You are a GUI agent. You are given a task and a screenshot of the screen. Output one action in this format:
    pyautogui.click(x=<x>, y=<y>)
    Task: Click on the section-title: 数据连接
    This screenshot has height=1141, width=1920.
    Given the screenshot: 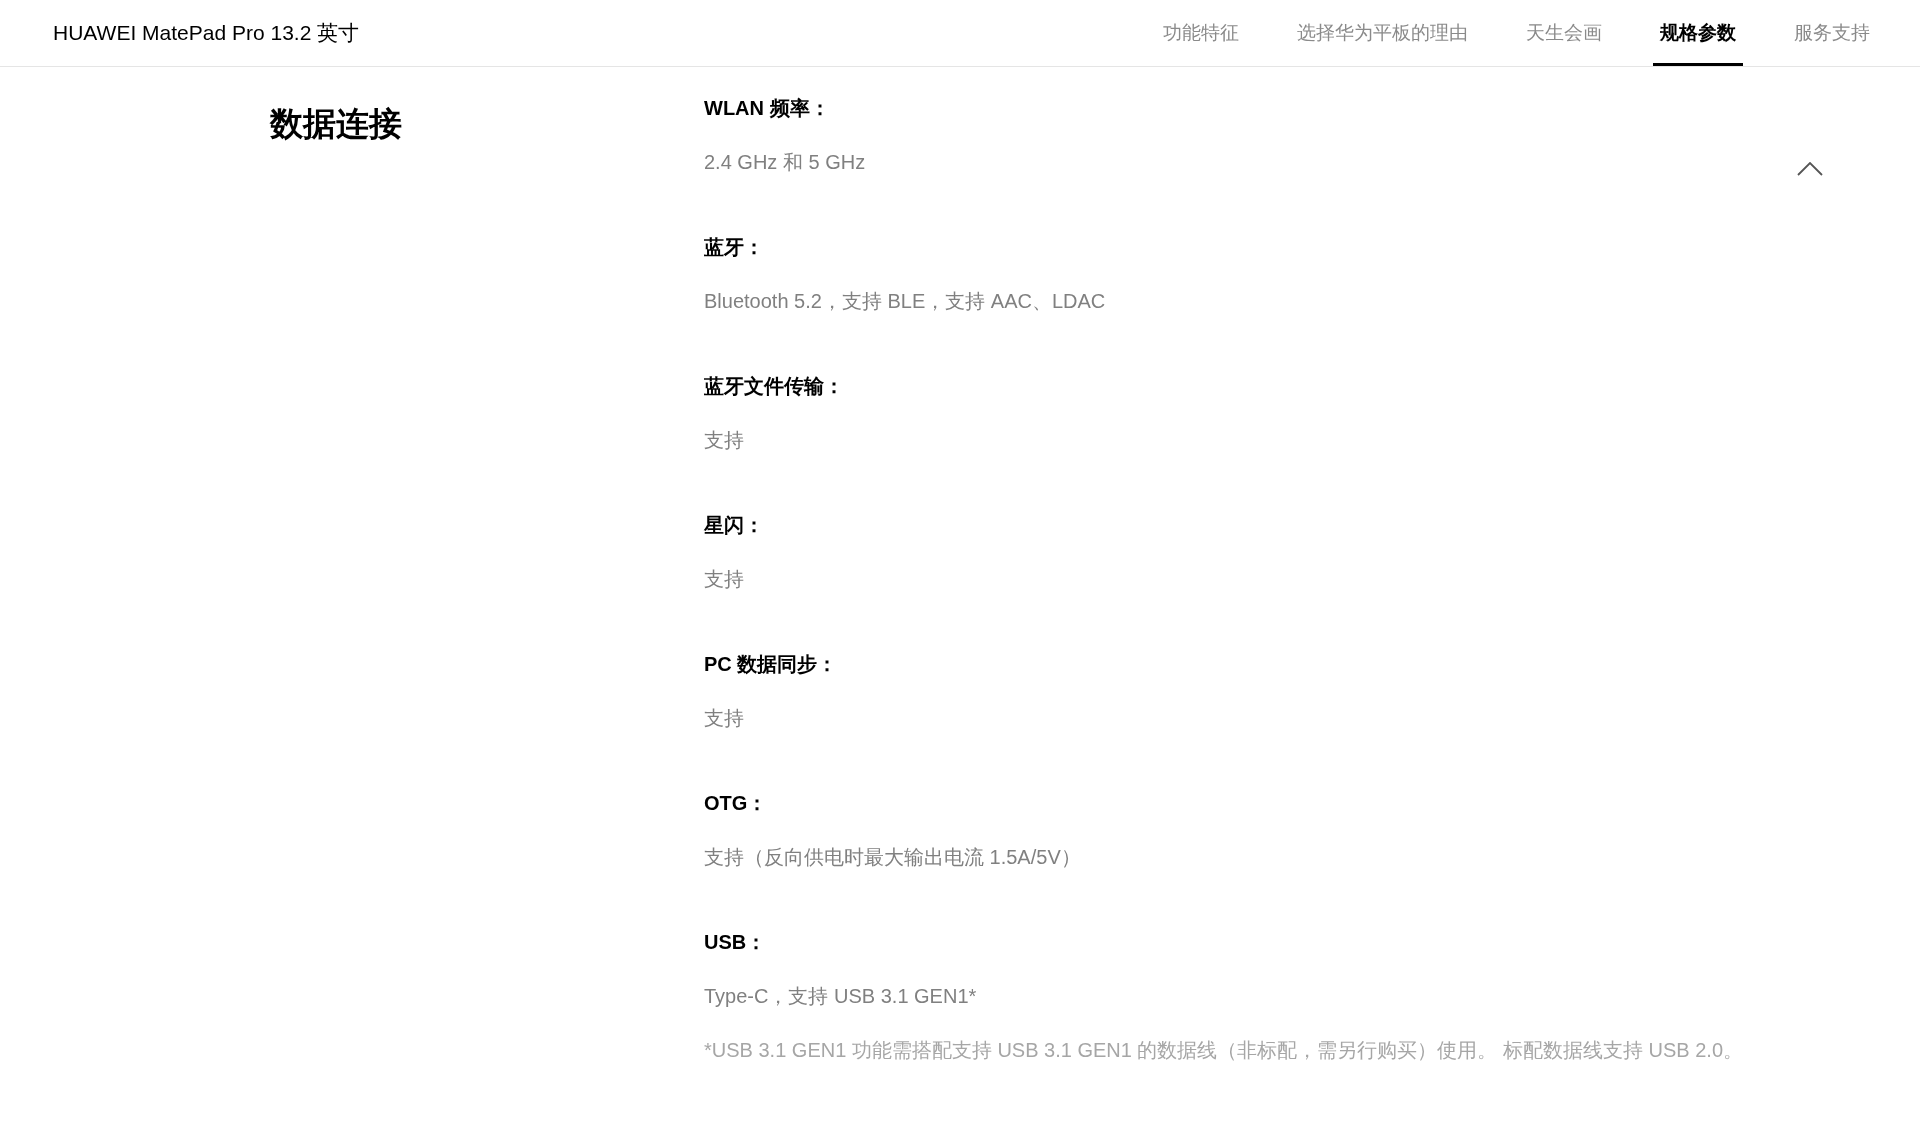 What is the action you would take?
    pyautogui.click(x=336, y=124)
    